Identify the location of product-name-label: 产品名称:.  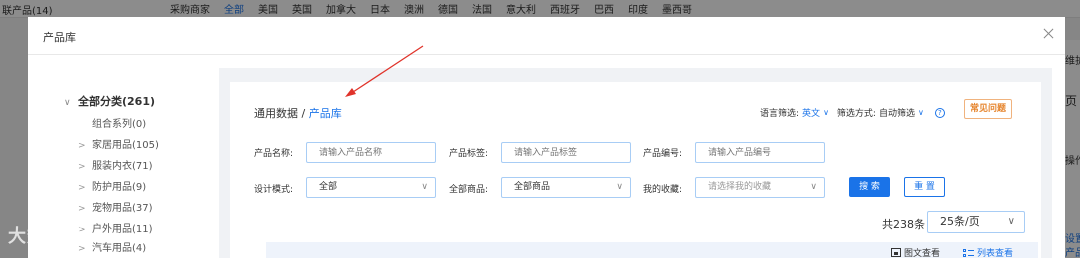
(274, 154).